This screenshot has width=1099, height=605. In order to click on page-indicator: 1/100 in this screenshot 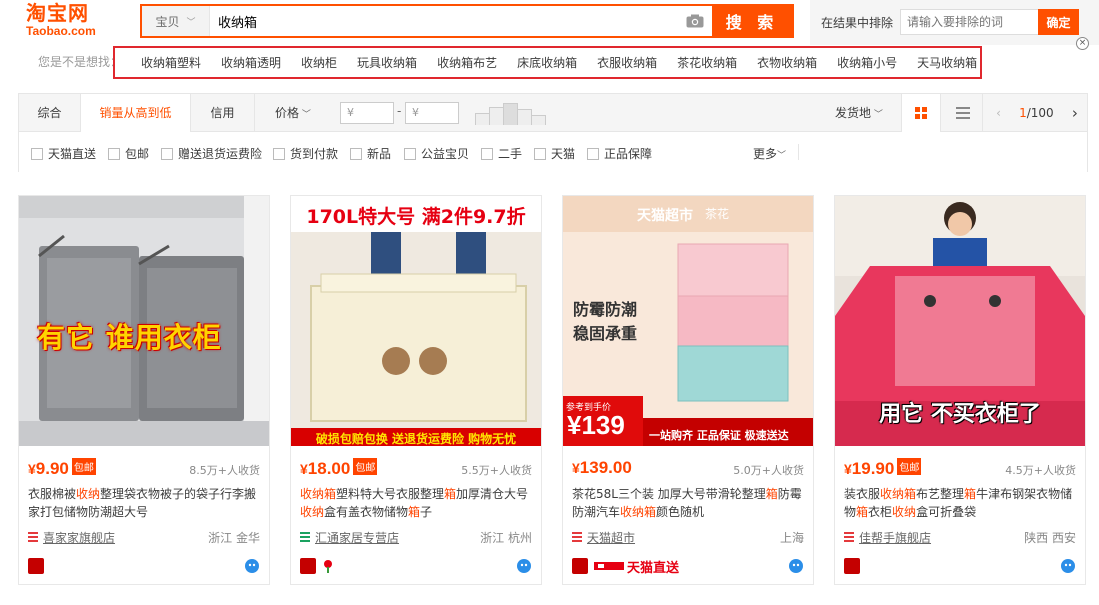, I will do `click(1036, 113)`.